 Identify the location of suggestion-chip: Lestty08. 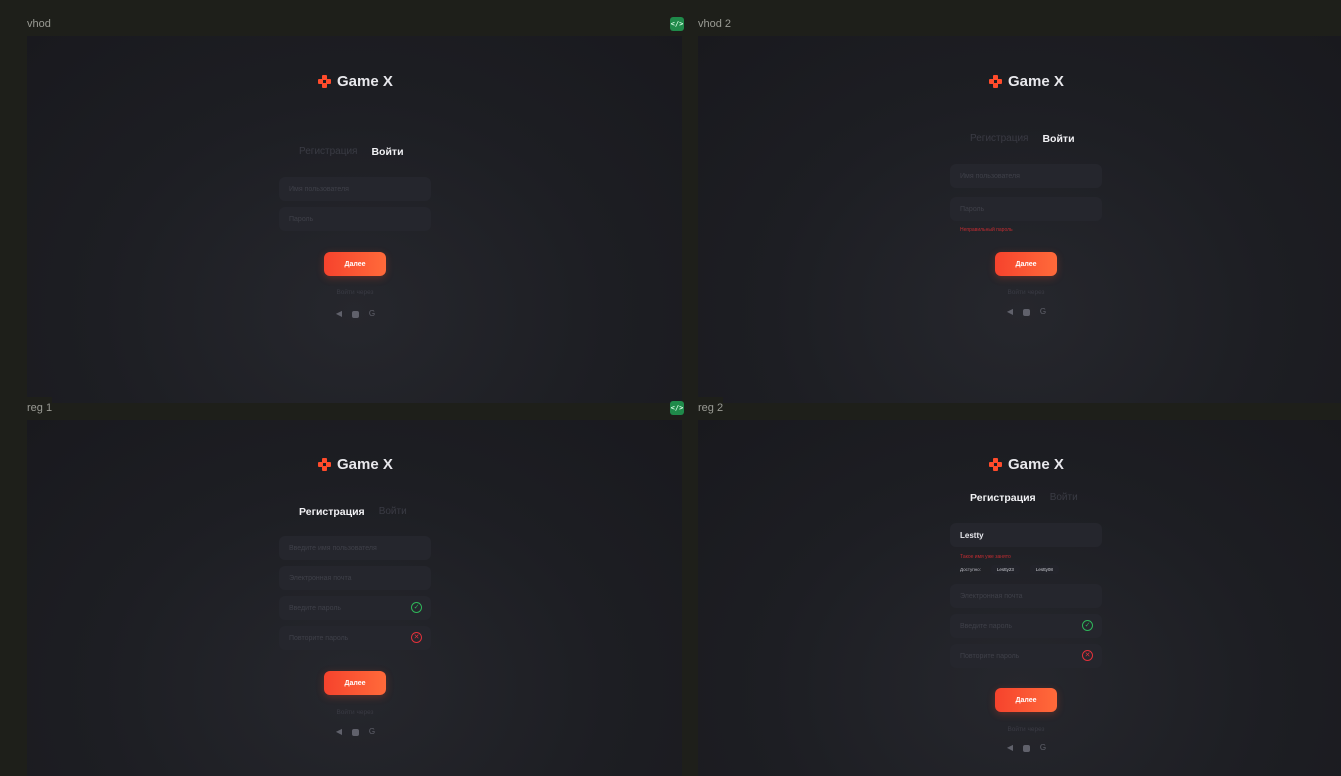
(1044, 569).